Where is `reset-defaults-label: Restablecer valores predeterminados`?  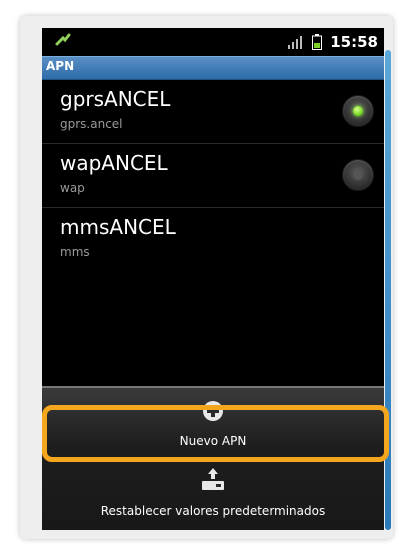 reset-defaults-label: Restablecer valores predeterminados is located at coordinates (213, 511).